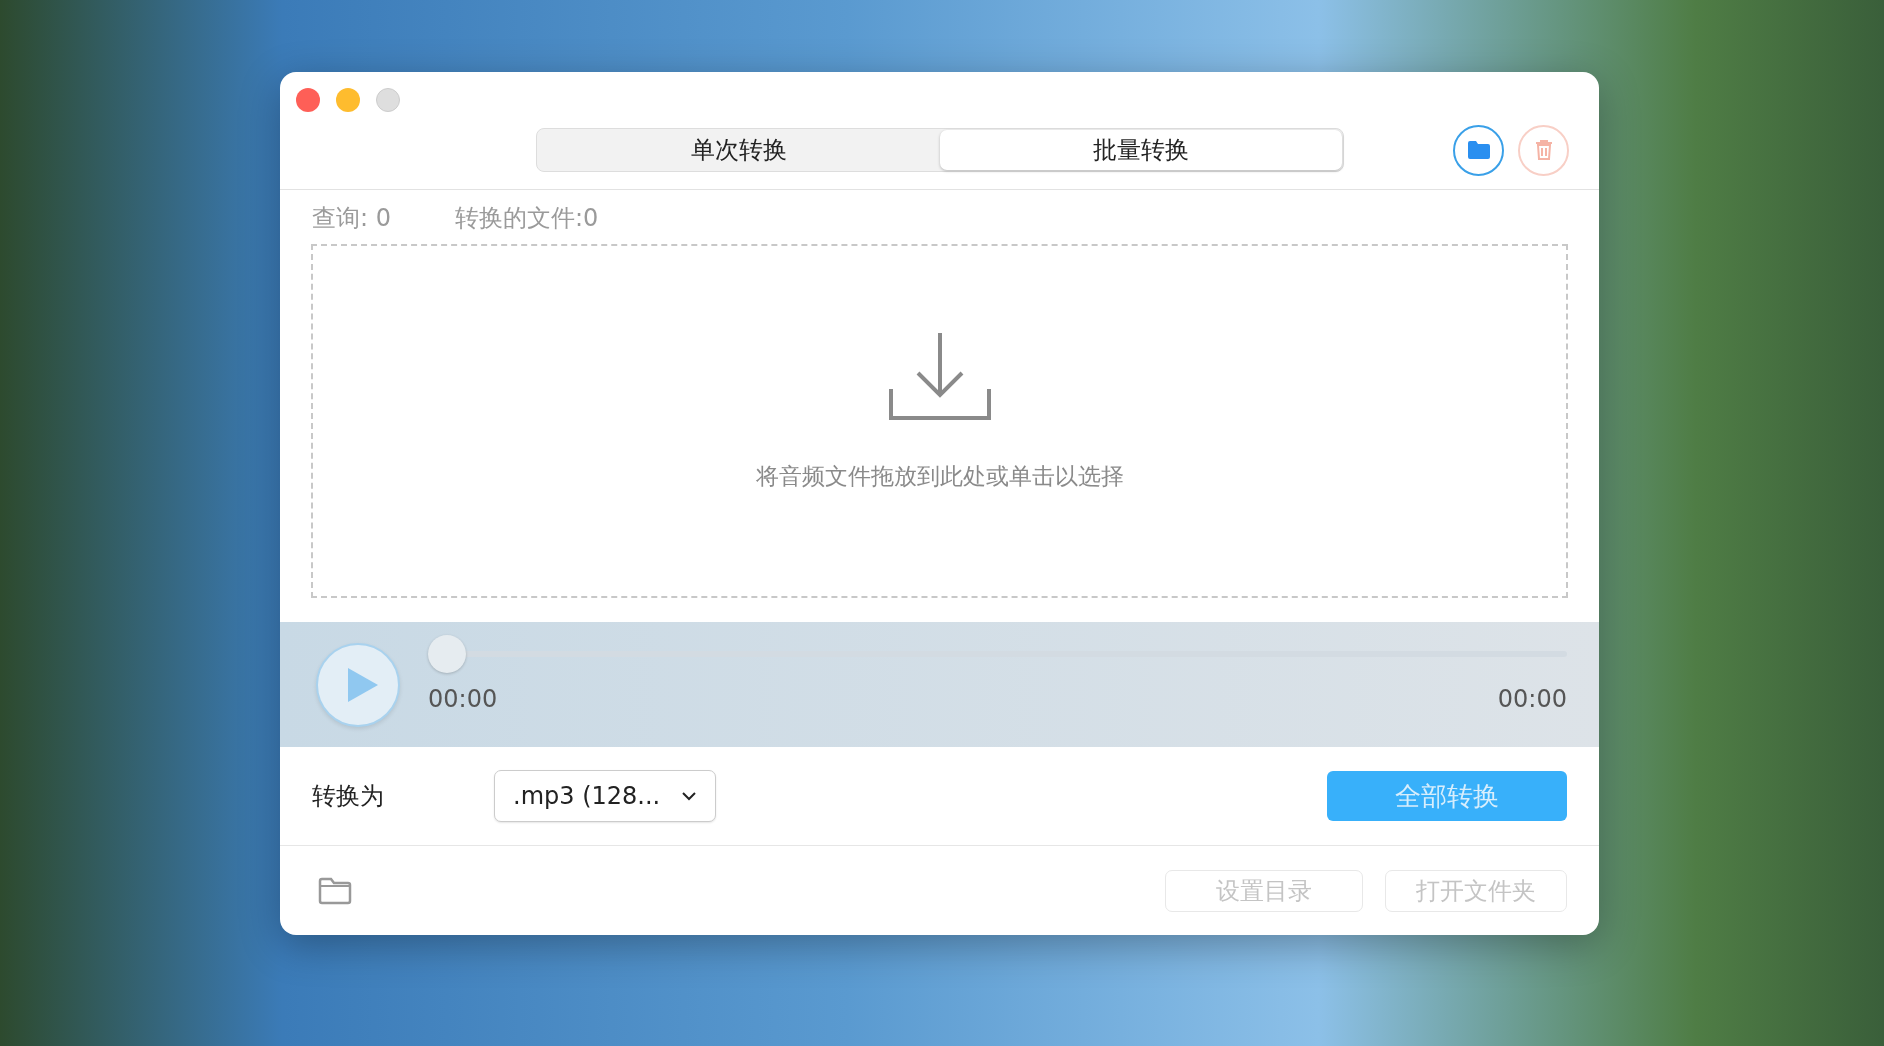 The image size is (1884, 1046). What do you see at coordinates (1543, 150) in the screenshot?
I see `trash-icon` at bounding box center [1543, 150].